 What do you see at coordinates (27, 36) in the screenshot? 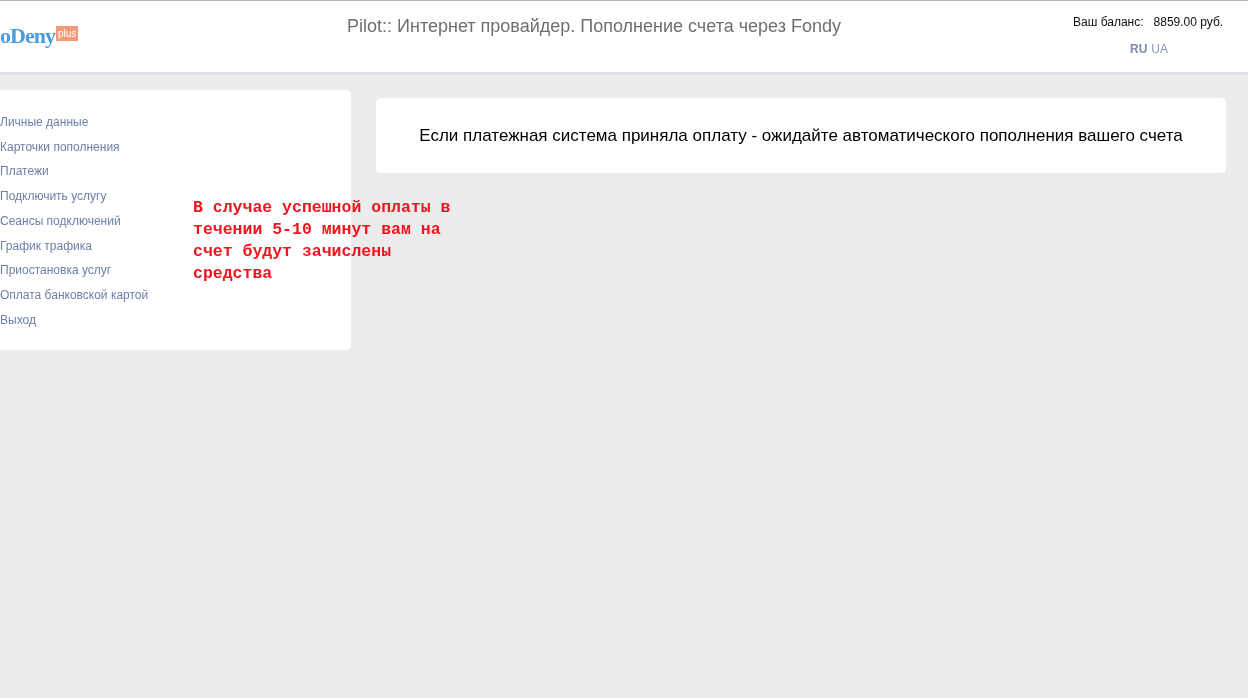
I see `logo-text: oDeny` at bounding box center [27, 36].